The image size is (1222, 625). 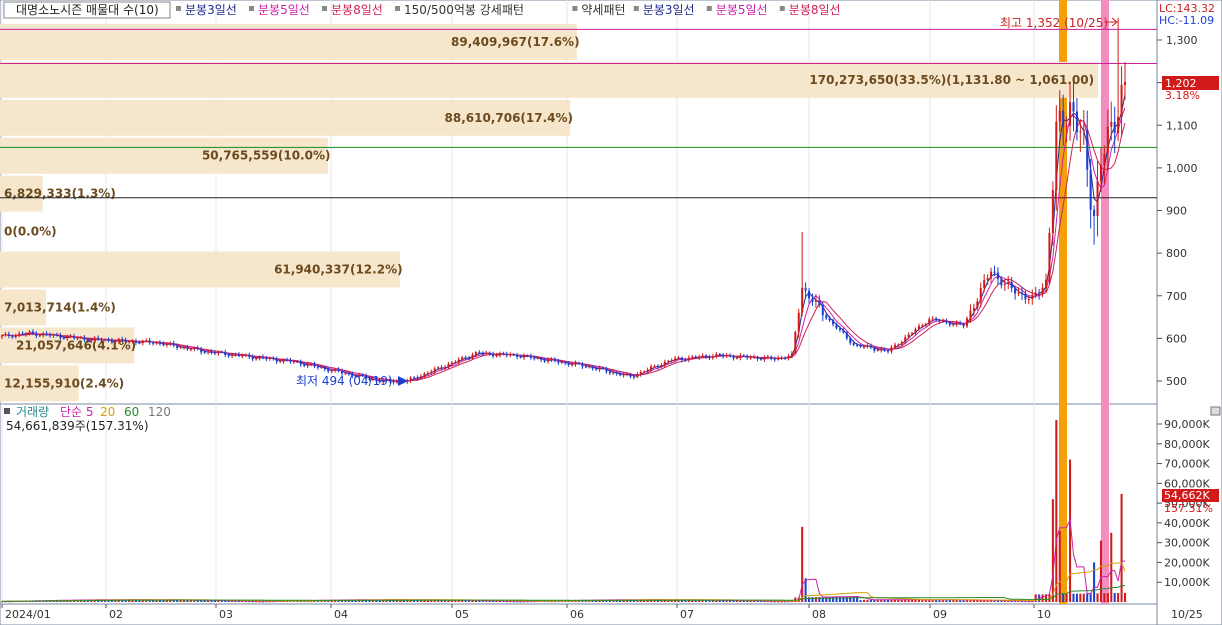 What do you see at coordinates (344, 381) in the screenshot?
I see `low-annotation: 최저 494 (04/19)` at bounding box center [344, 381].